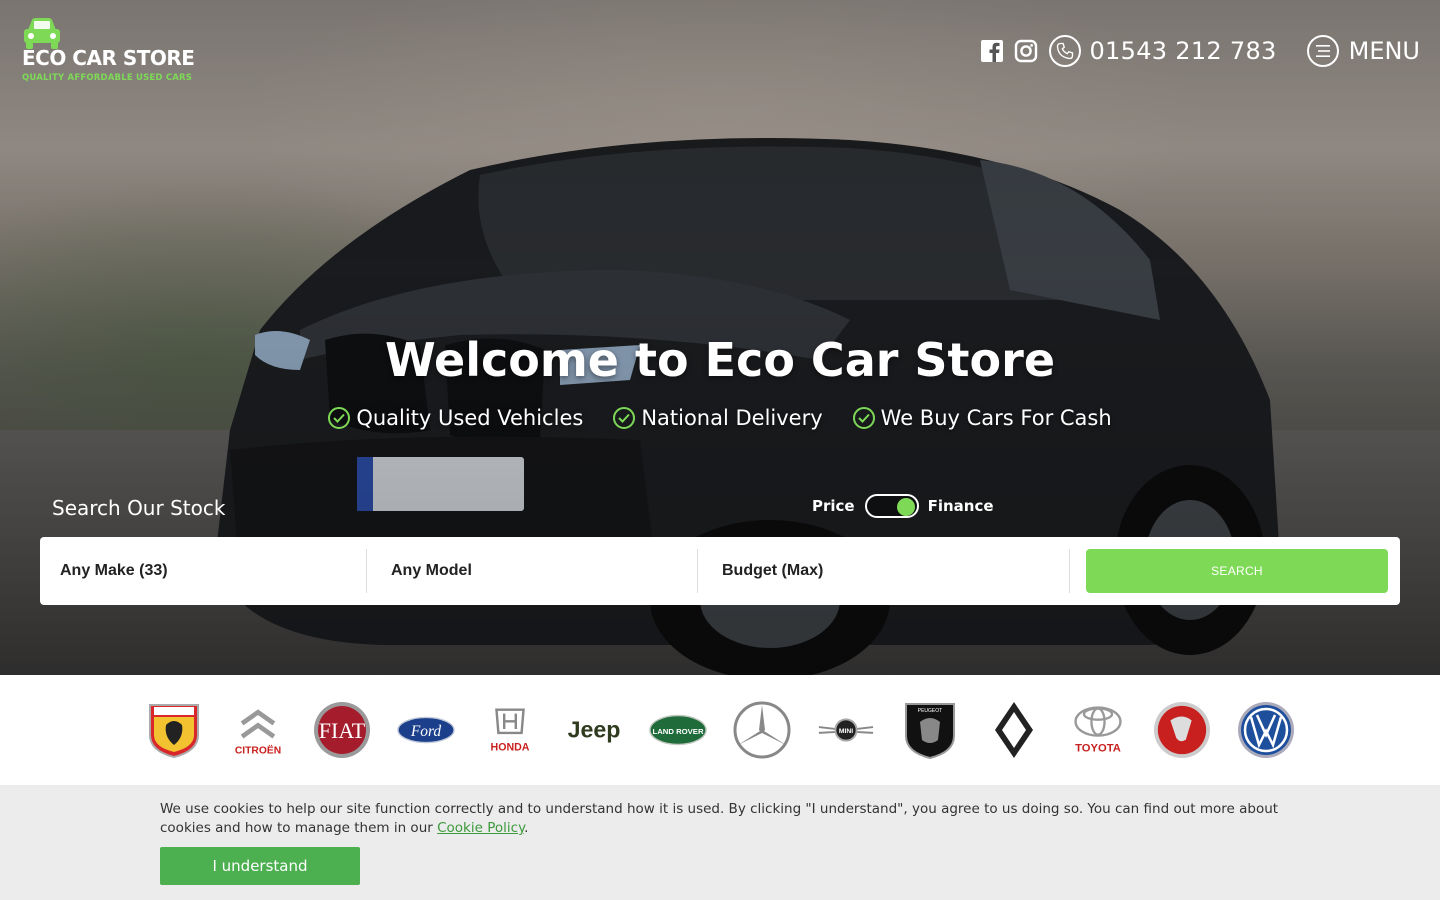  I want to click on price-finance-toggle-group: Price Finance, so click(903, 506).